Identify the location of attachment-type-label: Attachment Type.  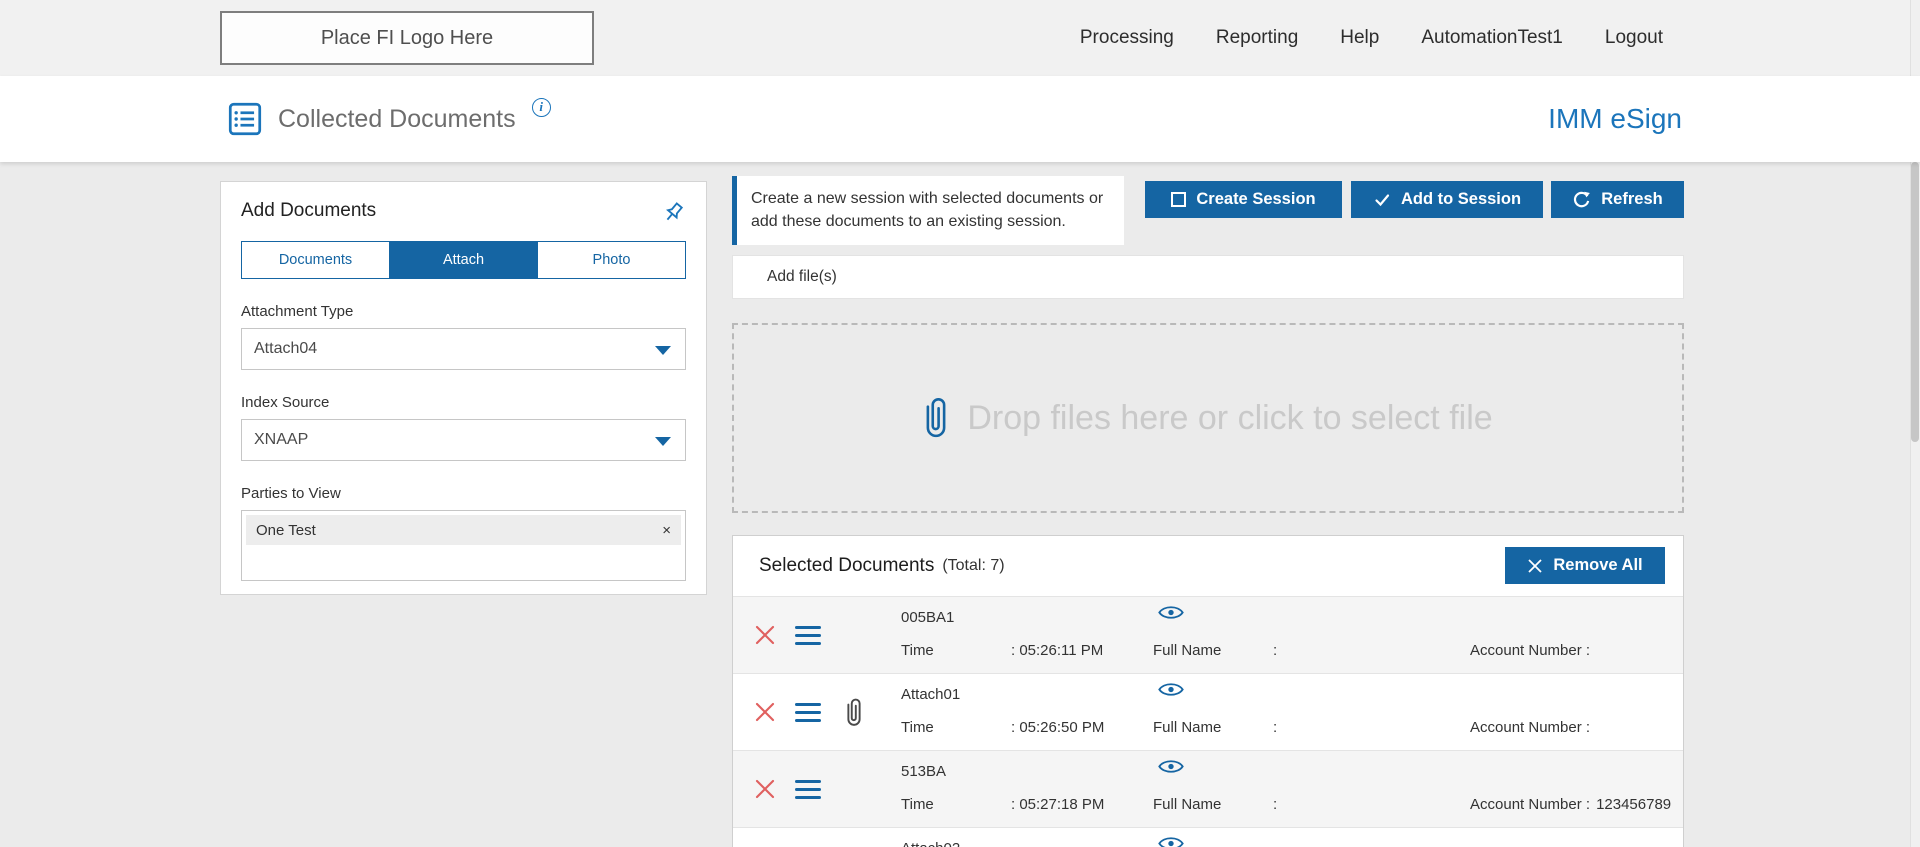
(297, 311).